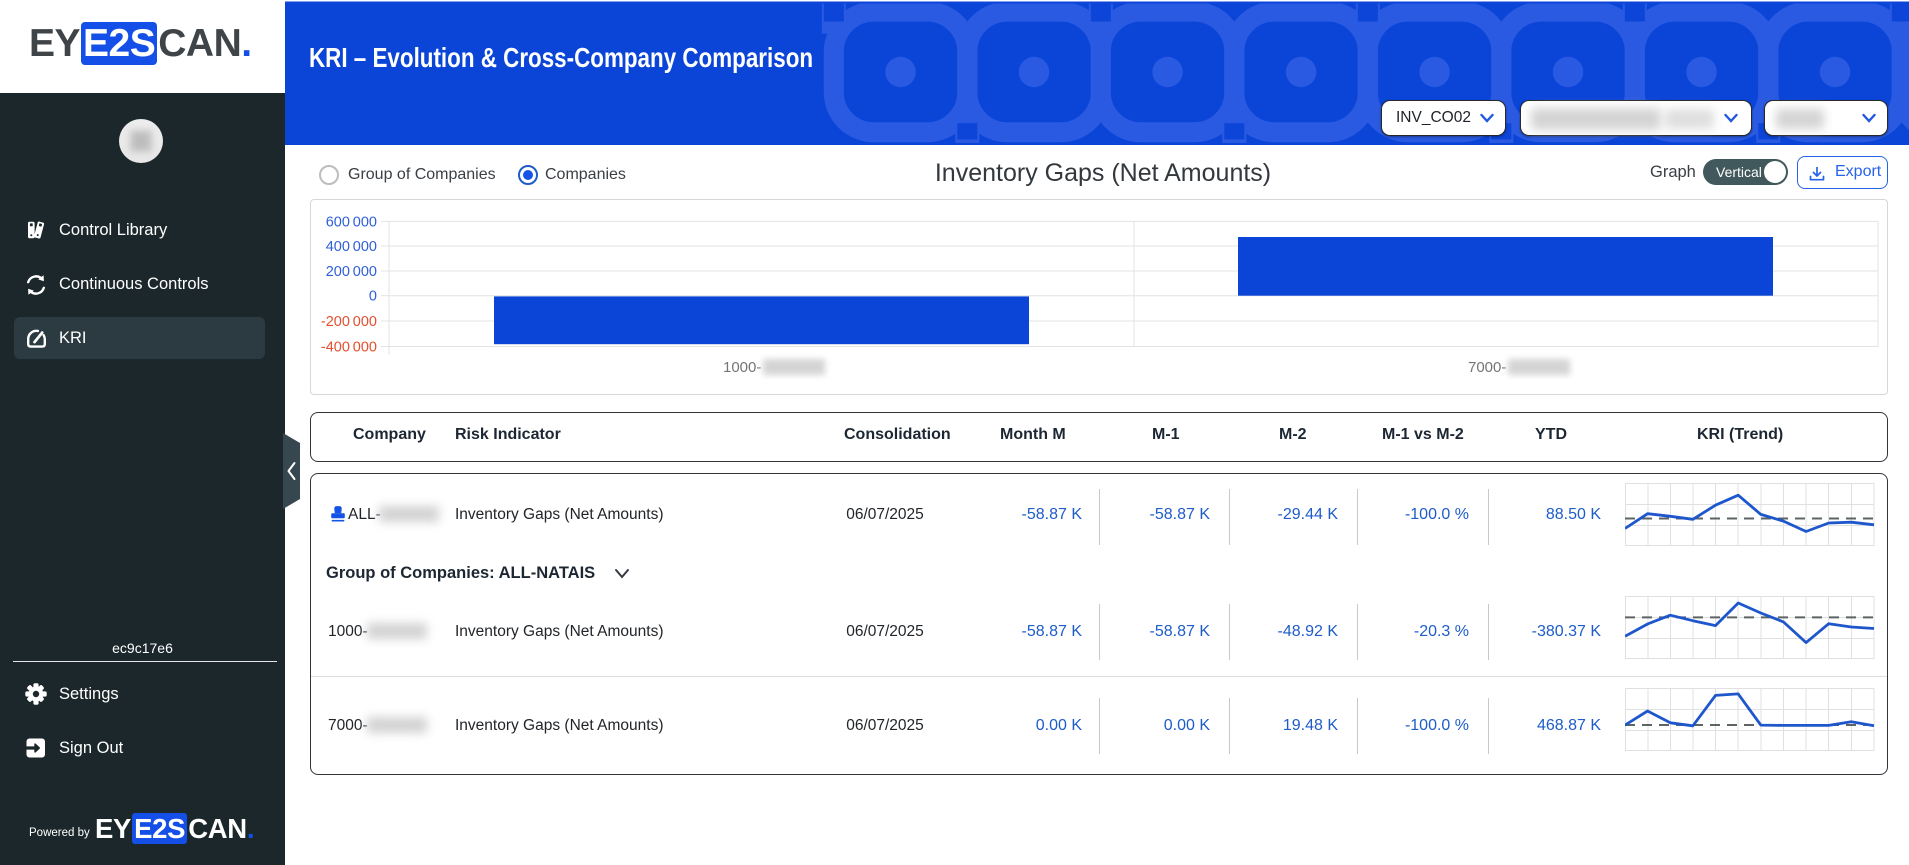  Describe the element at coordinates (349, 348) in the screenshot. I see `svg-text: -400 000` at that location.